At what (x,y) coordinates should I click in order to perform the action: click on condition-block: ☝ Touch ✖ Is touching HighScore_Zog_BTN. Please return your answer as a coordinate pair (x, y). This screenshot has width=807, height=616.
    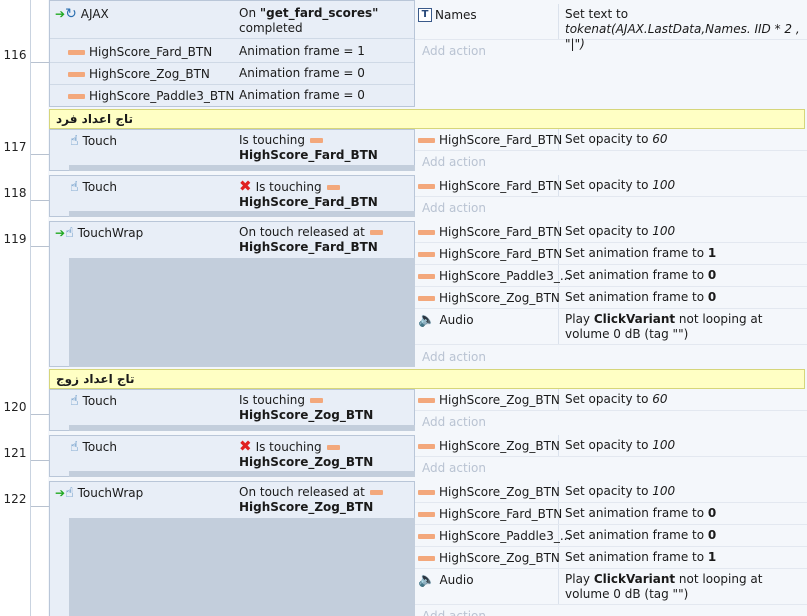
    Looking at the image, I should click on (232, 456).